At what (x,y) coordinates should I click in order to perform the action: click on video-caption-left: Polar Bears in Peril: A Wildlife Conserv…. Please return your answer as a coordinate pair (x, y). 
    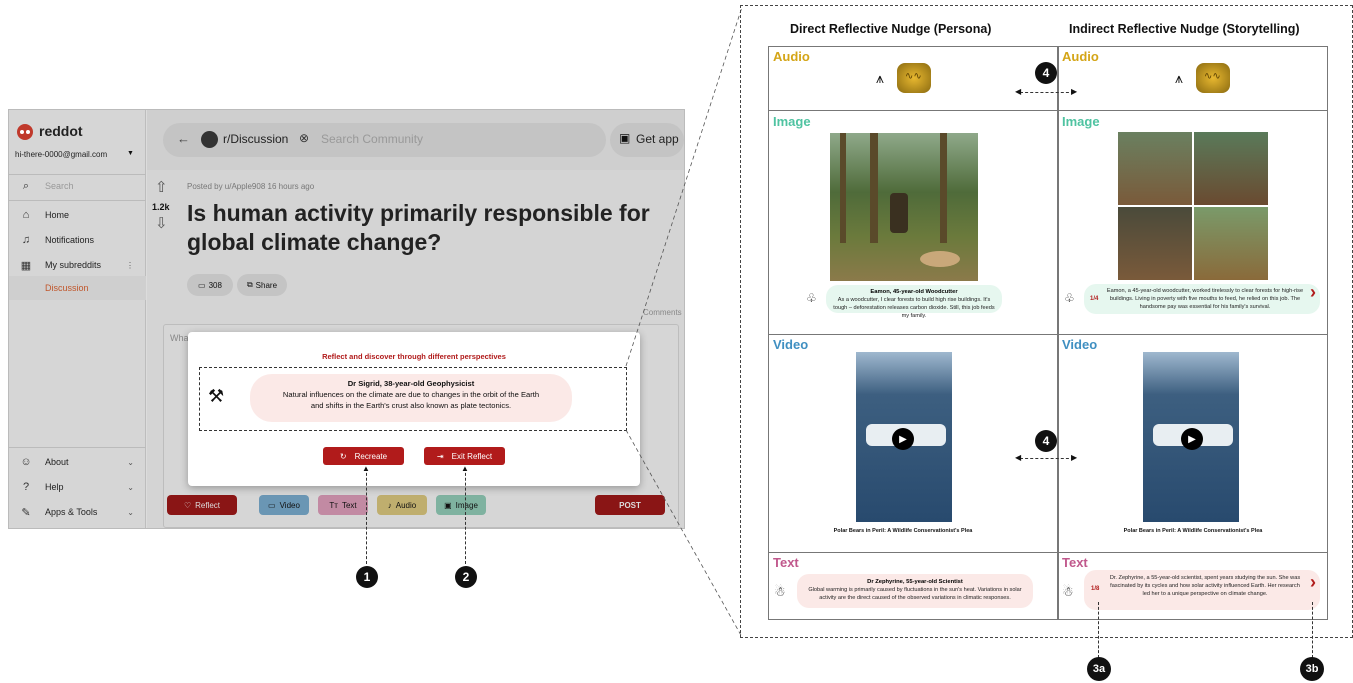
    Looking at the image, I should click on (903, 531).